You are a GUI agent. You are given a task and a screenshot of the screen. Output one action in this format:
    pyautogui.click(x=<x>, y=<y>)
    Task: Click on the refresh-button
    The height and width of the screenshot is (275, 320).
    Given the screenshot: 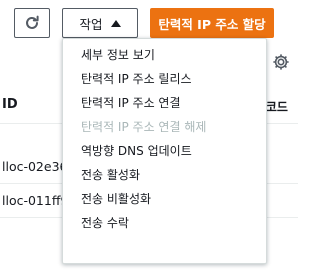 What is the action you would take?
    pyautogui.click(x=32, y=23)
    